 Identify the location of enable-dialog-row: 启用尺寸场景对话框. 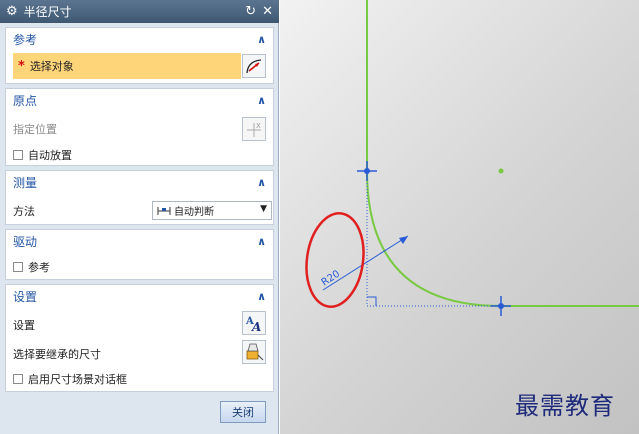
(70, 379).